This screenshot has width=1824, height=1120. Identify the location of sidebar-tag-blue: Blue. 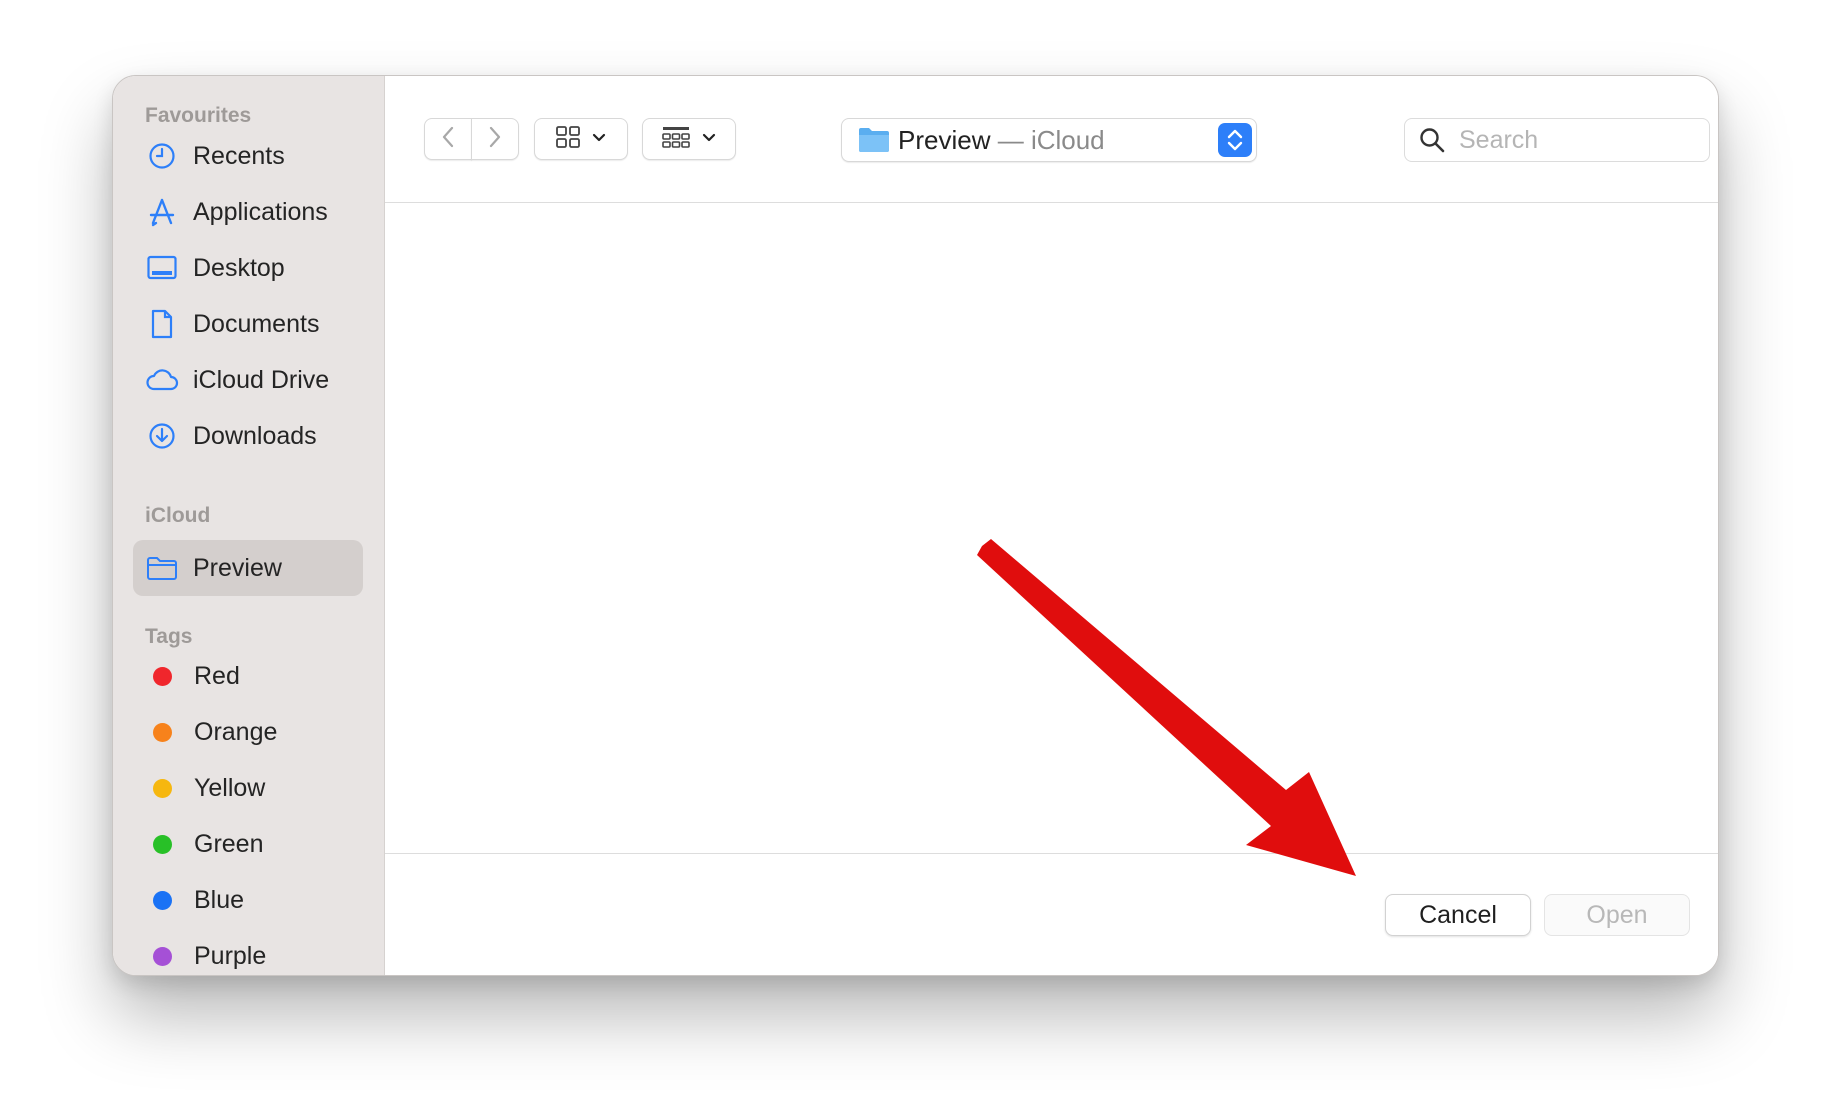
(248, 900).